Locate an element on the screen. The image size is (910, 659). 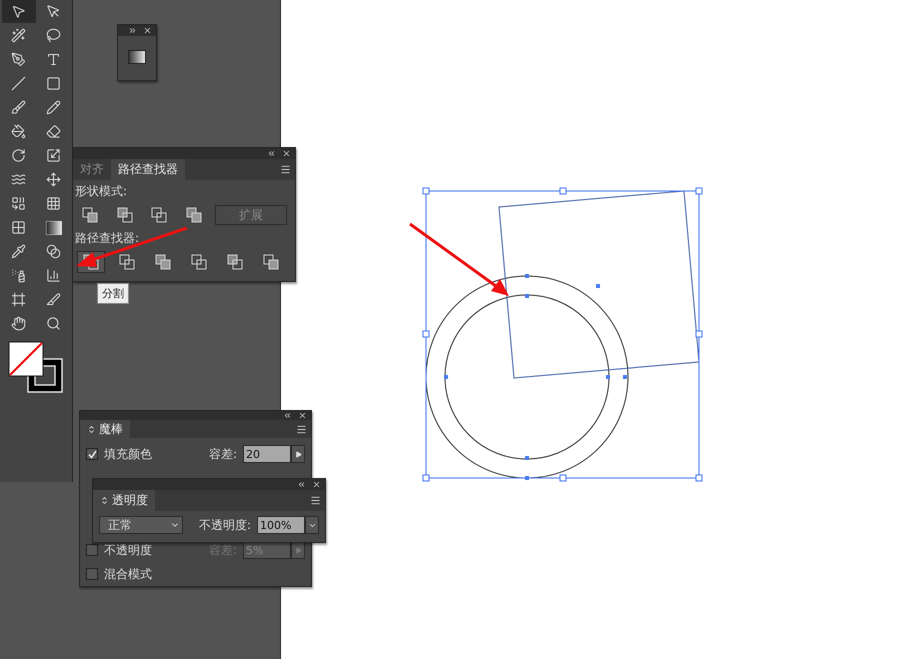
hand-icon is located at coordinates (18, 323).